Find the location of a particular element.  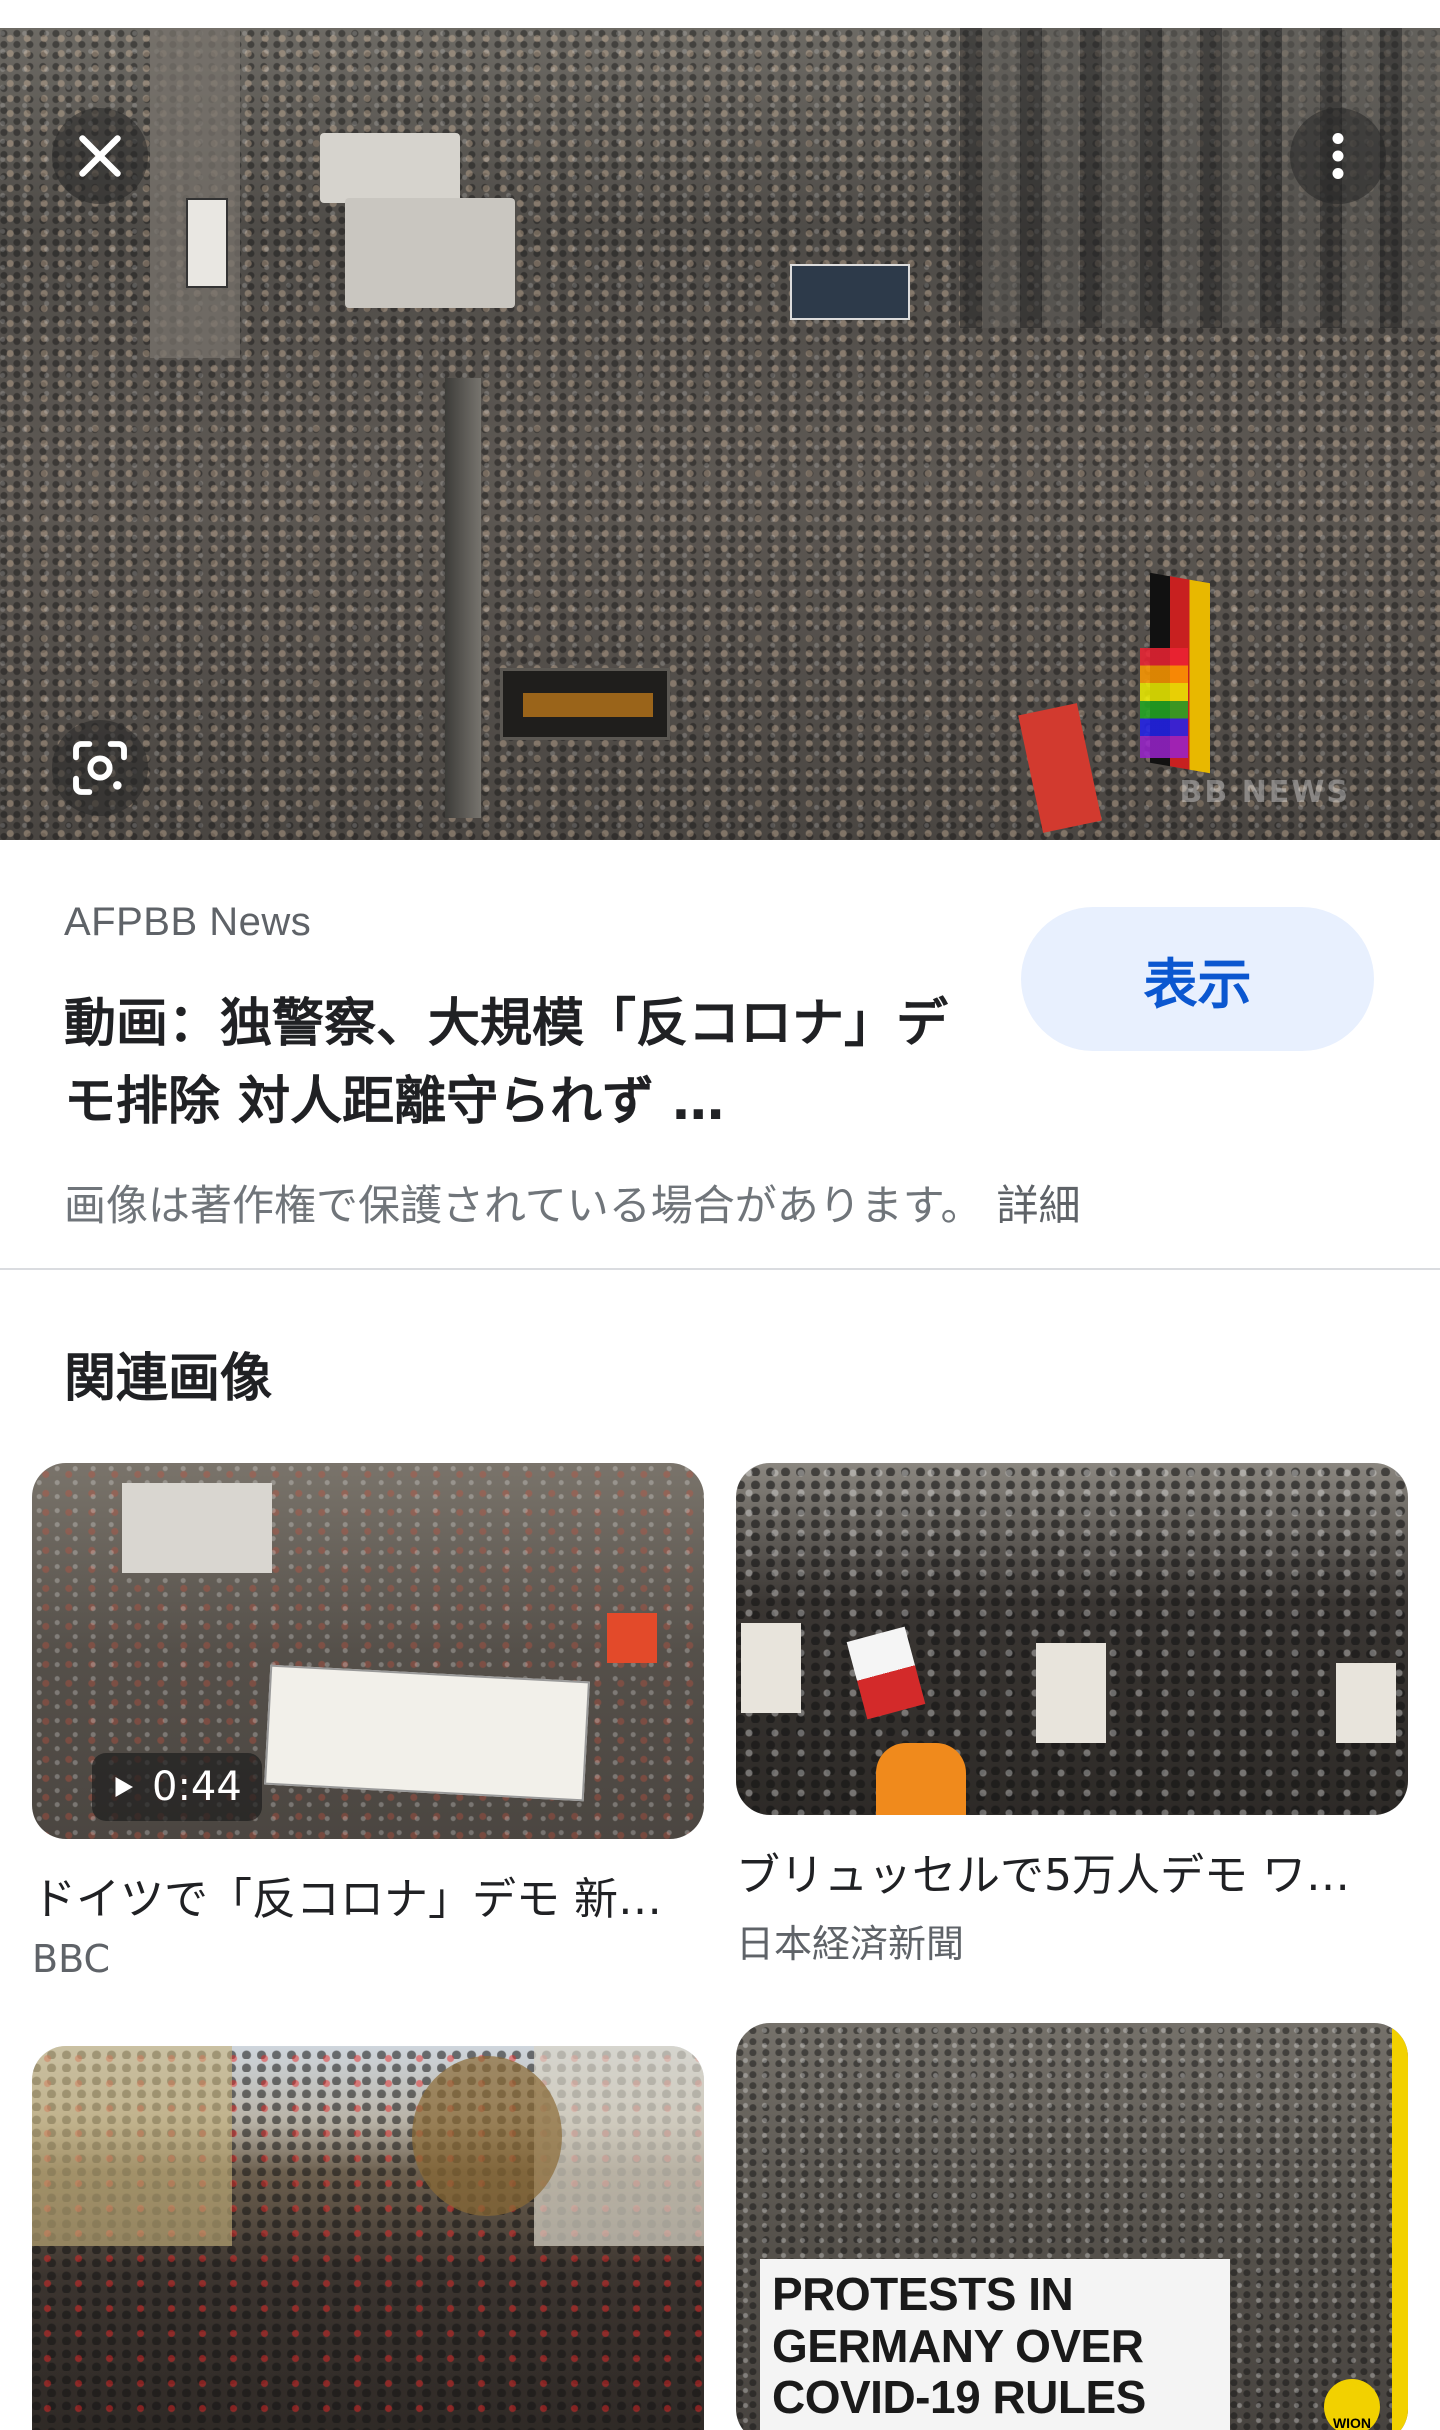

lens-icon is located at coordinates (100, 768).